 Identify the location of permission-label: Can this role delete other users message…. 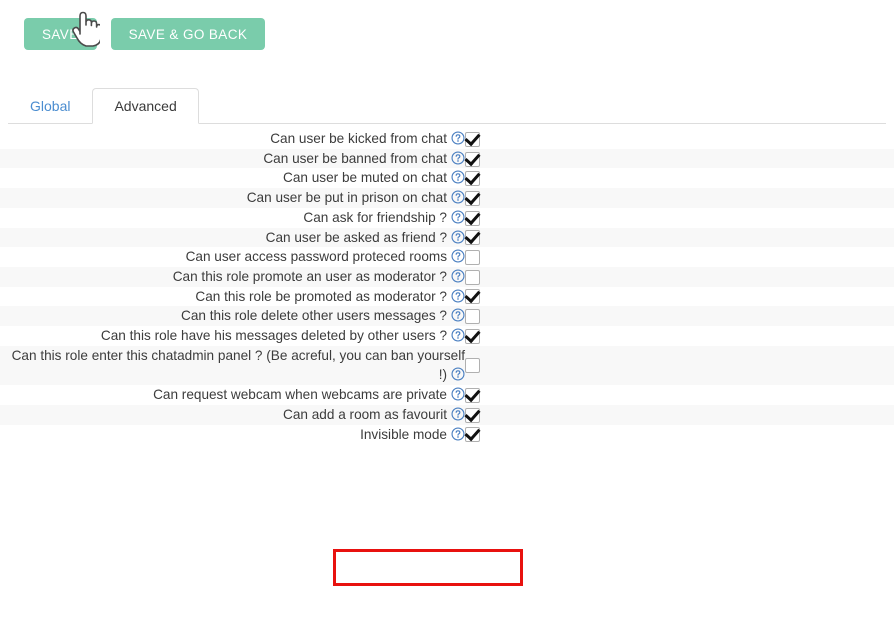
(314, 316).